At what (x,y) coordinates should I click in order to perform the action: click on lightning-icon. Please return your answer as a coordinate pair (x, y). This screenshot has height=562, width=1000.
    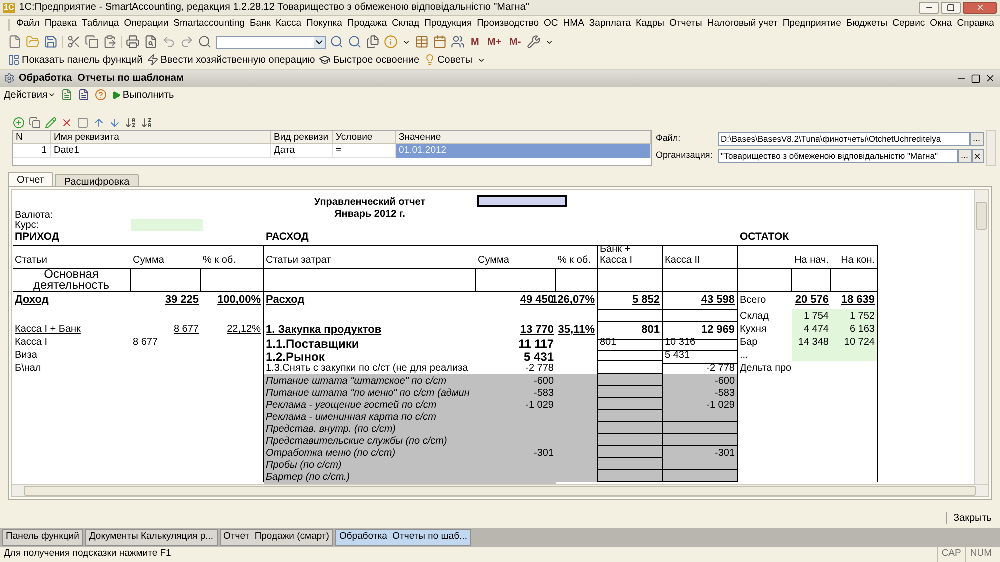
    Looking at the image, I should click on (152, 60).